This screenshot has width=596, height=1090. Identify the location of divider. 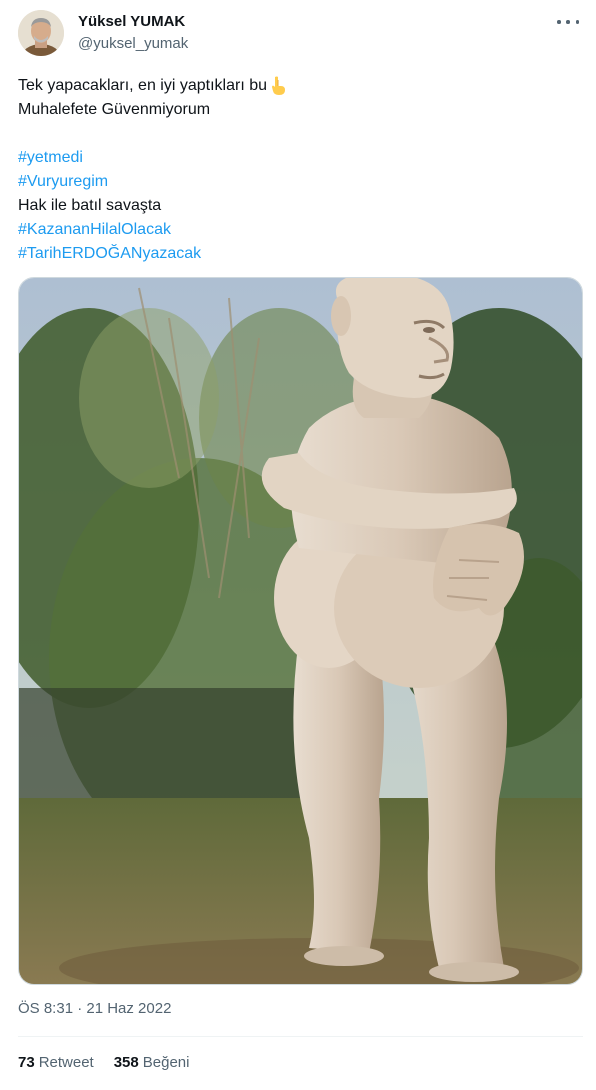
(300, 1036).